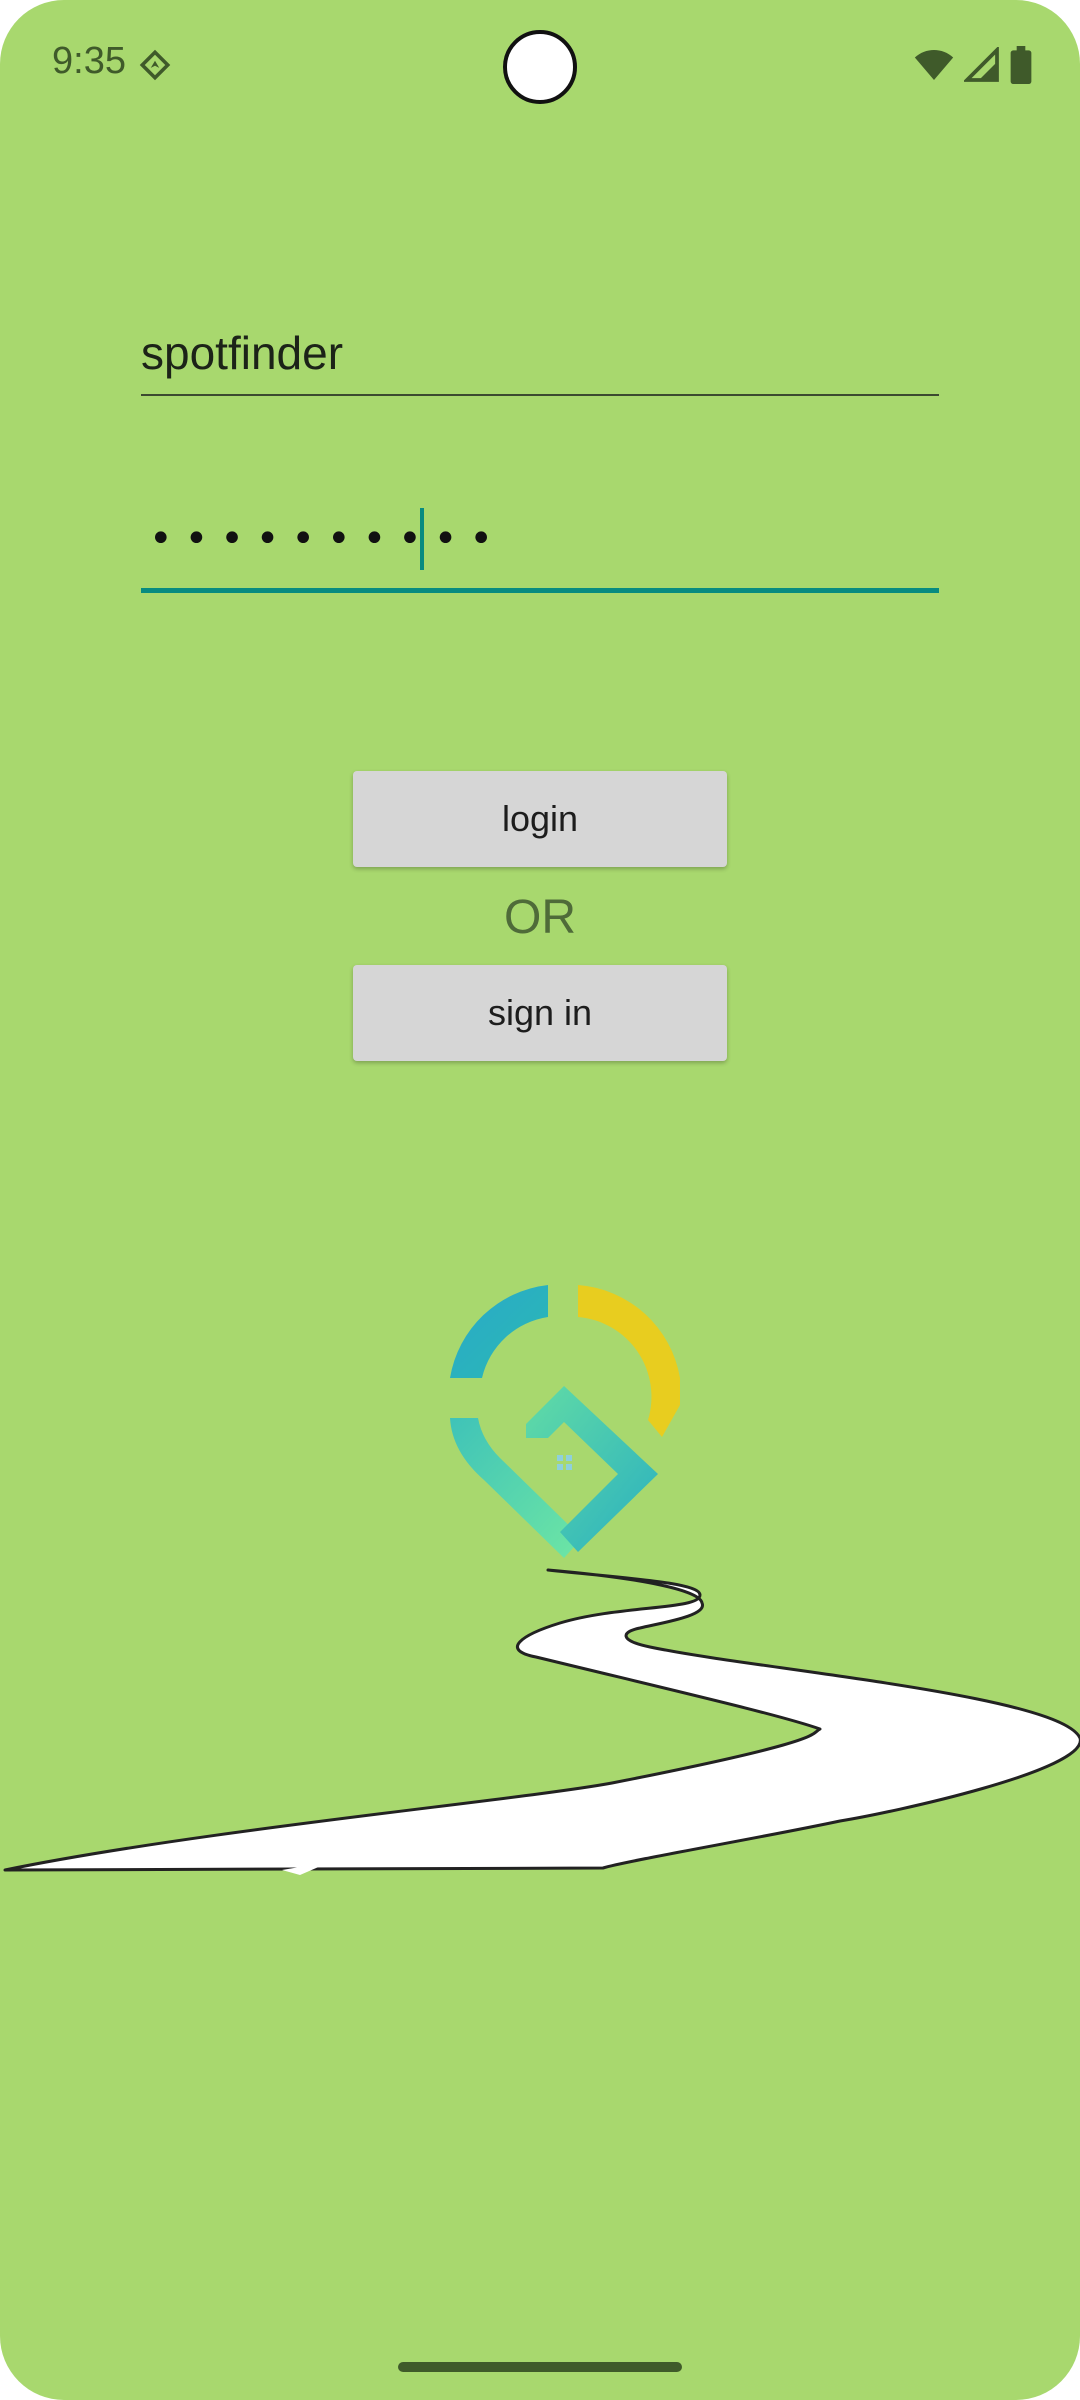  Describe the element at coordinates (1021, 65) in the screenshot. I see `battery-icon` at that location.